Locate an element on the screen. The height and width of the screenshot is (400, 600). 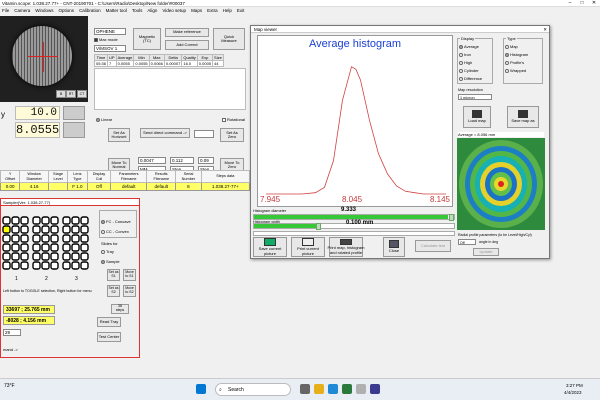
quick-measure-button: Quick Measure is located at coordinates (229, 39).